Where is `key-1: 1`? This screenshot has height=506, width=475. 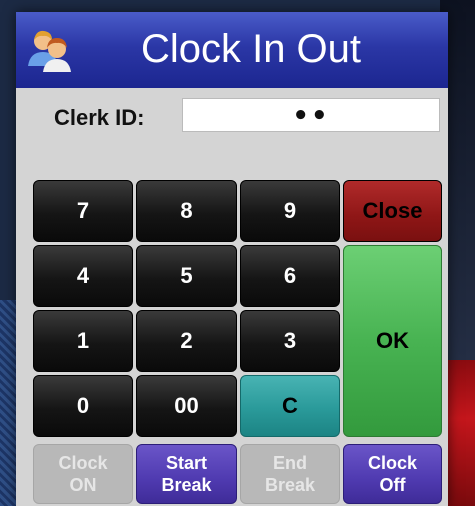
key-1: 1 is located at coordinates (83, 341).